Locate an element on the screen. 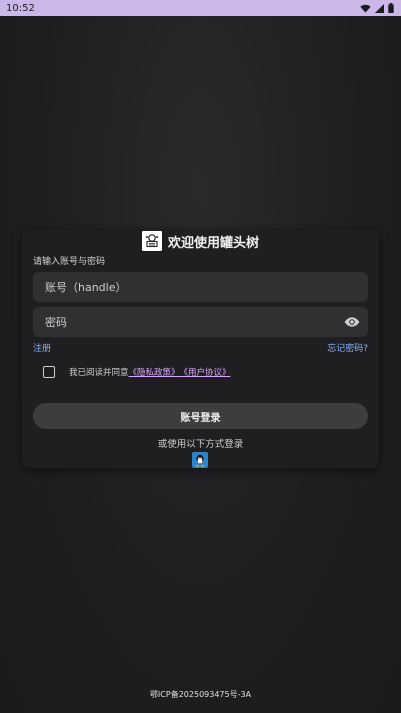 Image resolution: width=401 pixels, height=713 pixels. status-bar: 10:52 is located at coordinates (200, 8).